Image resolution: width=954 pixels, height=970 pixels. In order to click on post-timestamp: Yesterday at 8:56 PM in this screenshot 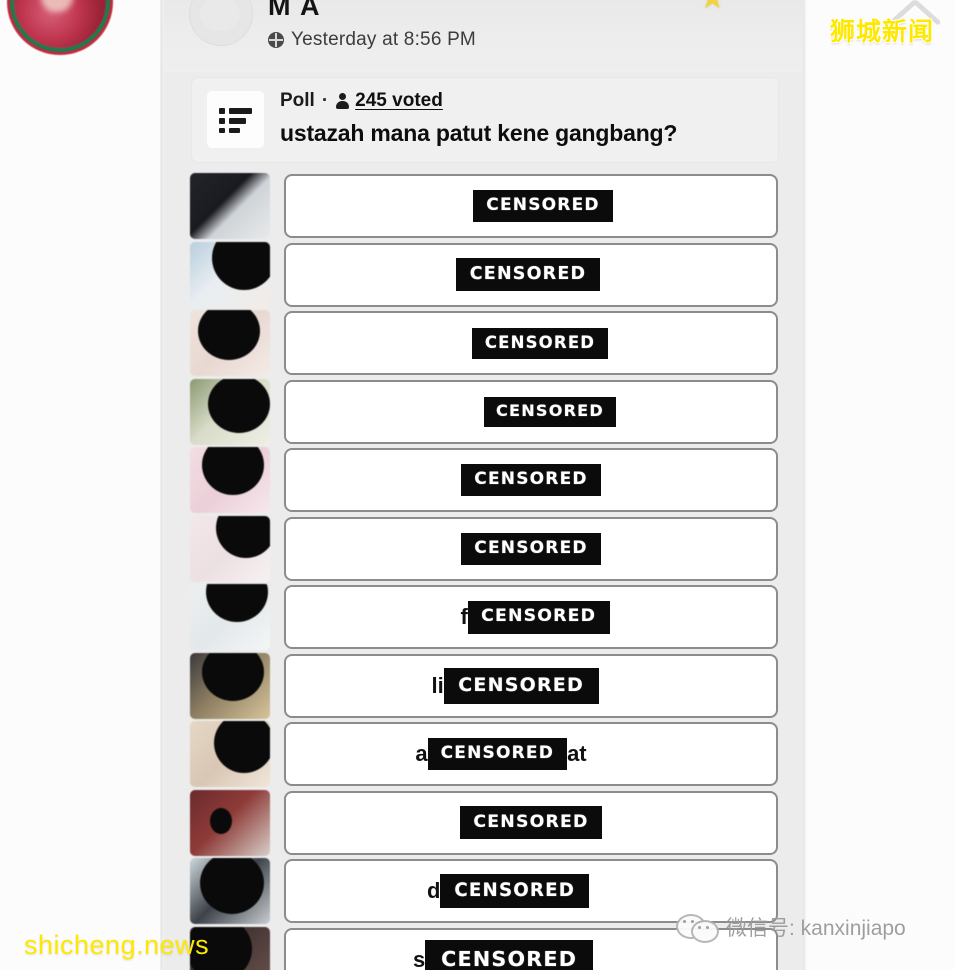, I will do `click(383, 40)`.